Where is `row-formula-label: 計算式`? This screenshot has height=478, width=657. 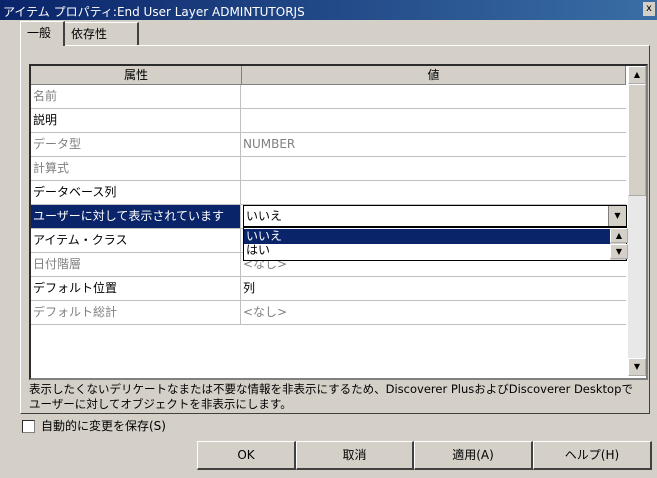 row-formula-label: 計算式 is located at coordinates (136, 168).